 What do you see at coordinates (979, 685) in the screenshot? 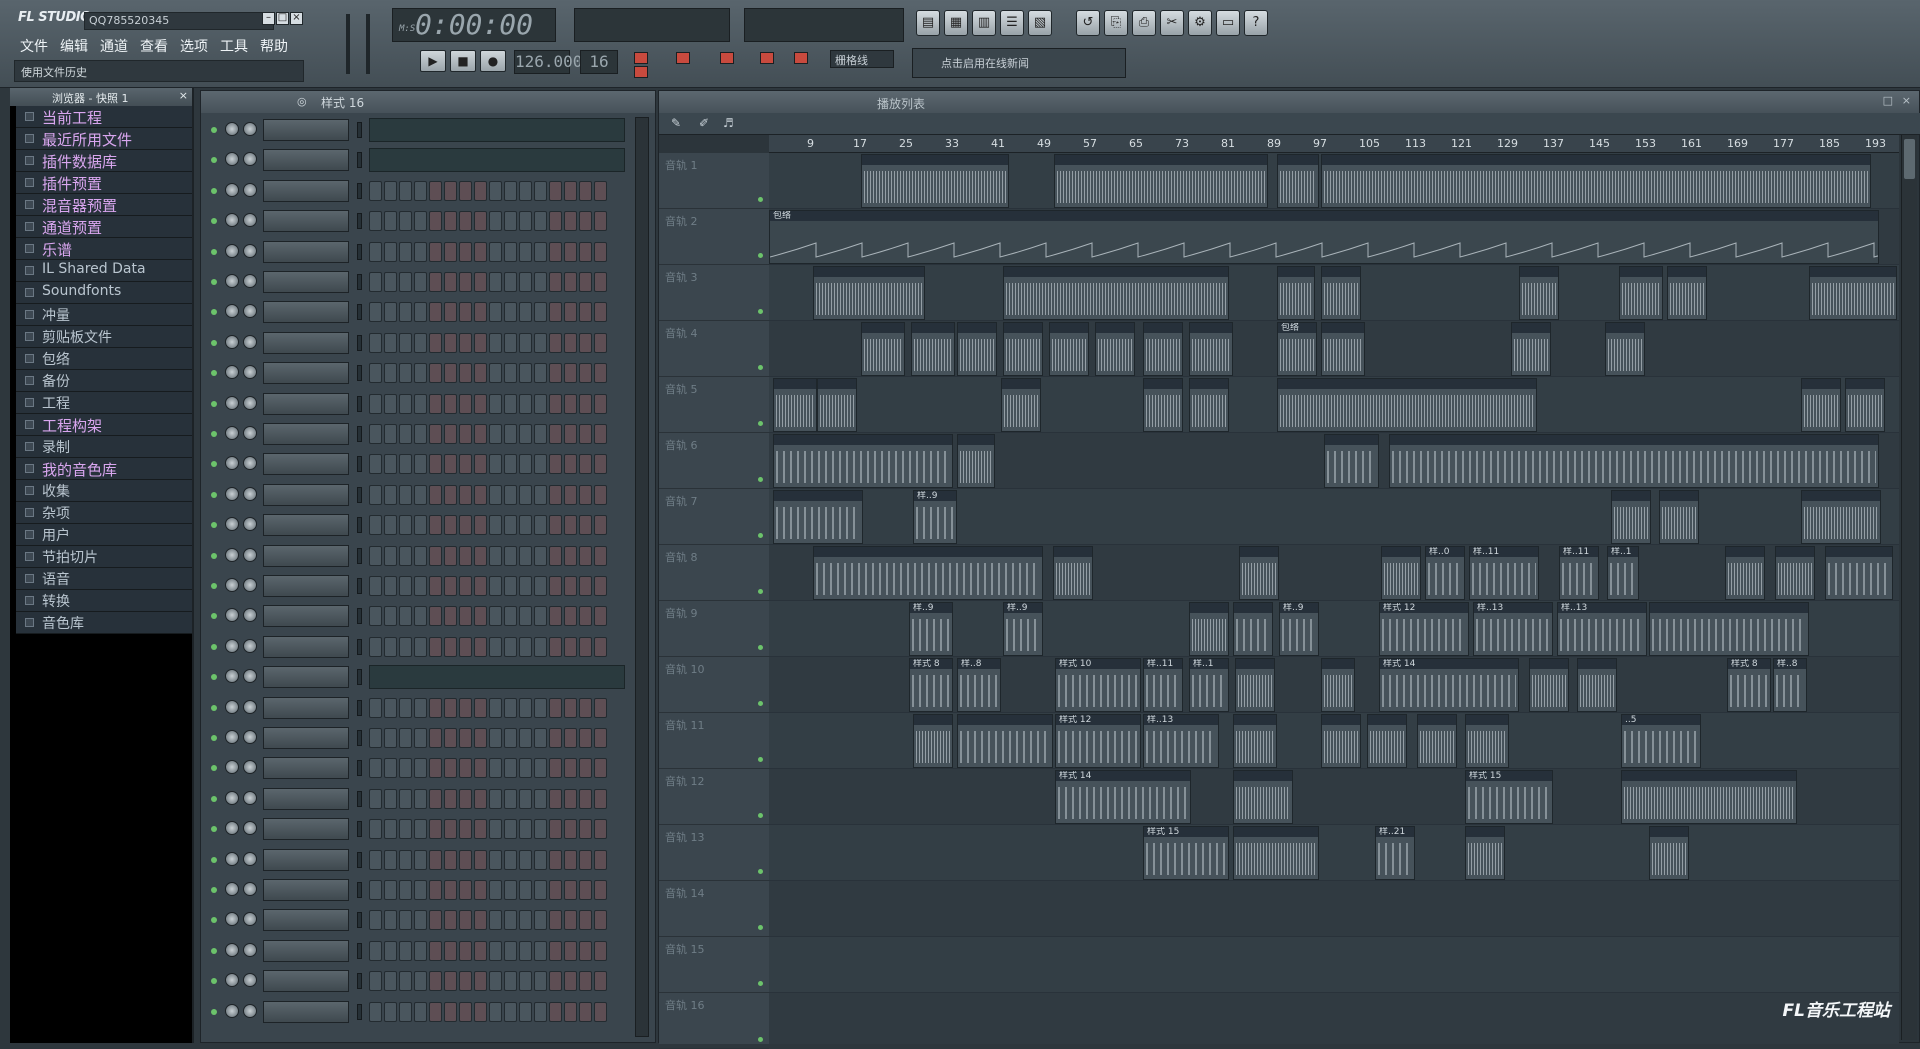
I see `pattern-clip: 样..8` at bounding box center [979, 685].